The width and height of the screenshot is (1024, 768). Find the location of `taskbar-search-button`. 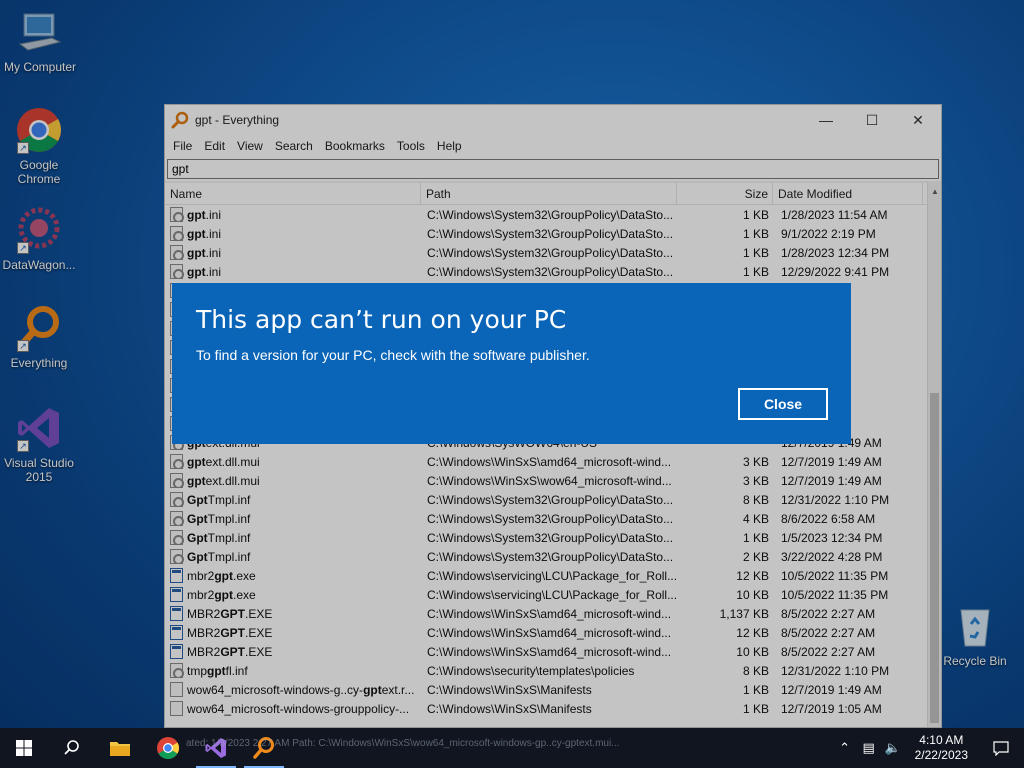

taskbar-search-button is located at coordinates (72, 748).